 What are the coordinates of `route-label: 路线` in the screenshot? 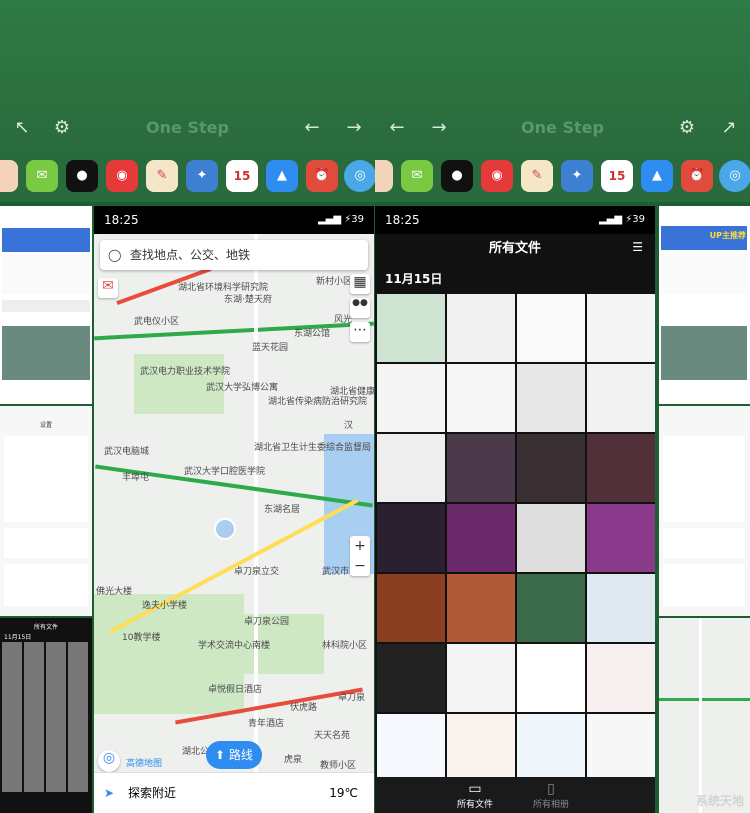 It's located at (240, 755).